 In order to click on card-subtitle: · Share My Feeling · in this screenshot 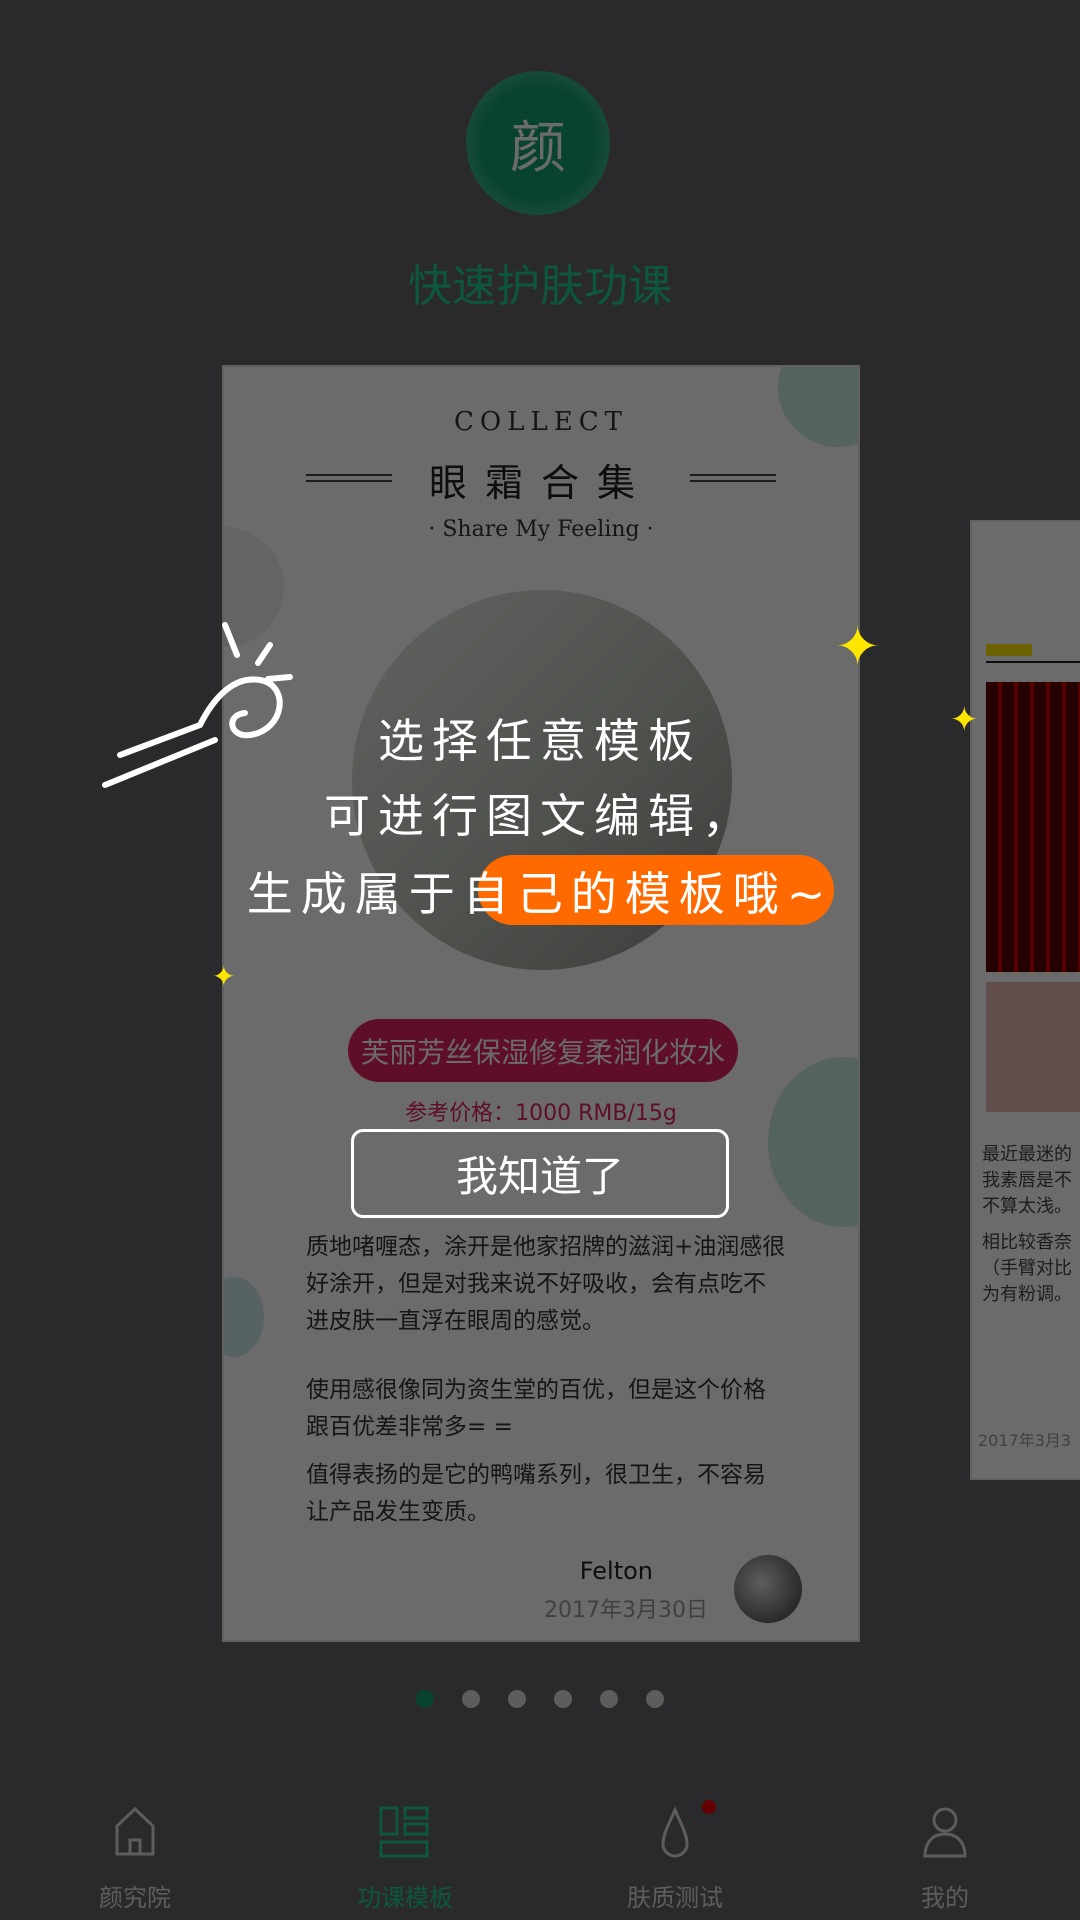, I will do `click(541, 529)`.